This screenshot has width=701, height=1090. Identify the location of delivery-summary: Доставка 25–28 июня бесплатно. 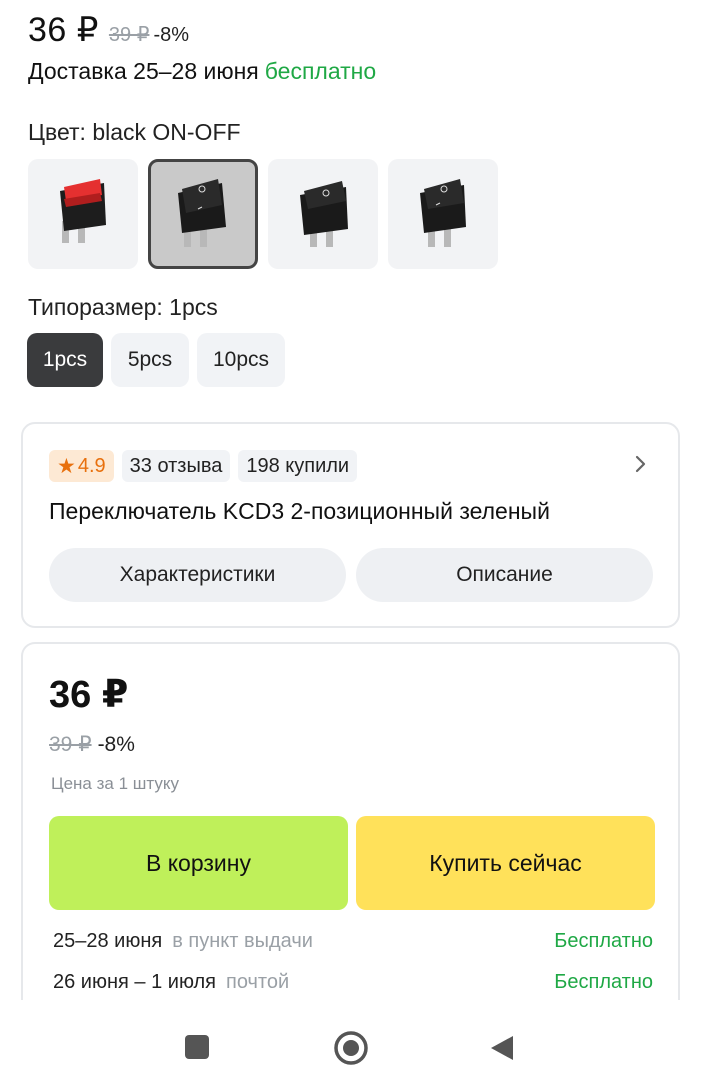
(202, 71).